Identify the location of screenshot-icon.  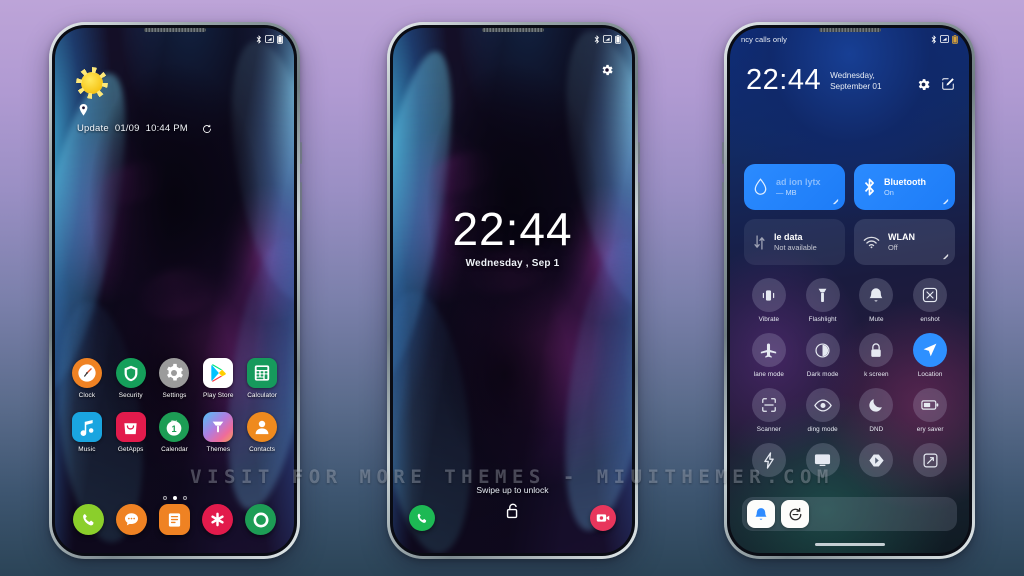
(930, 295).